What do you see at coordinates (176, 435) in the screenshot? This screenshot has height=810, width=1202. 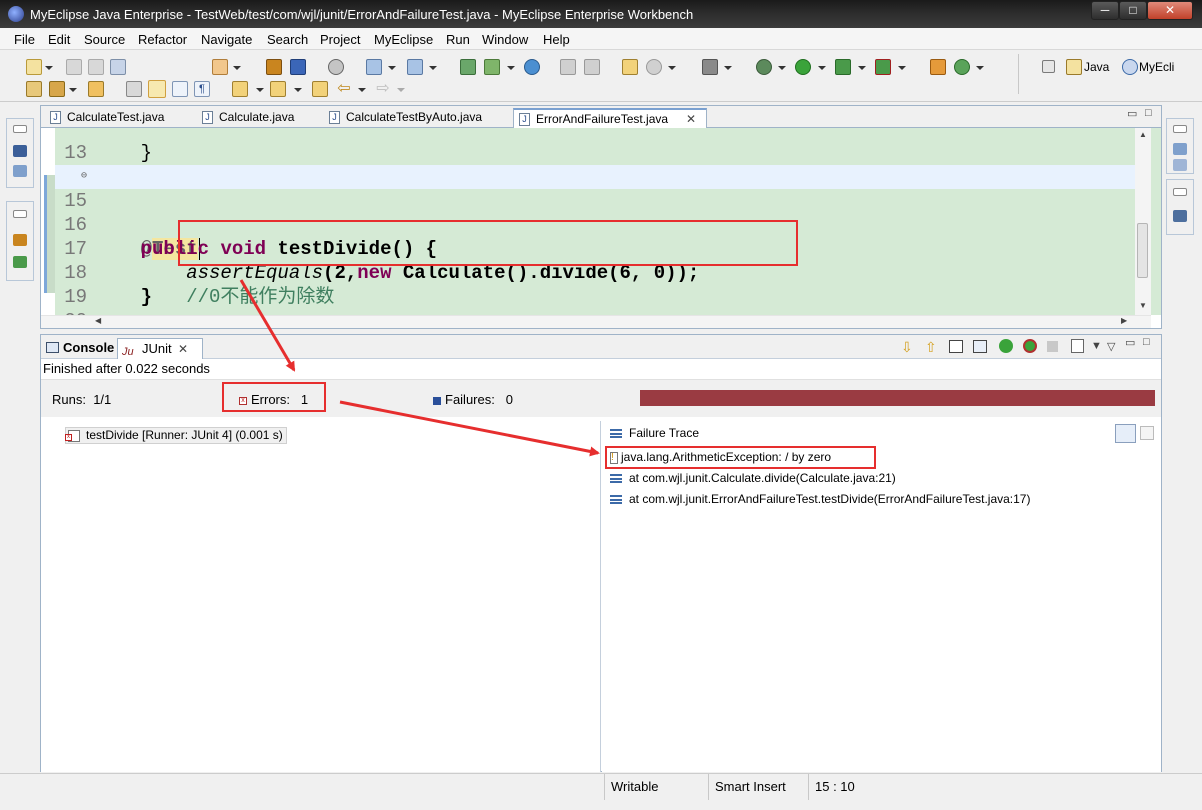 I see `test-tree-item: x testDivide [Runner: JUnit 4] (0.001 s)` at bounding box center [176, 435].